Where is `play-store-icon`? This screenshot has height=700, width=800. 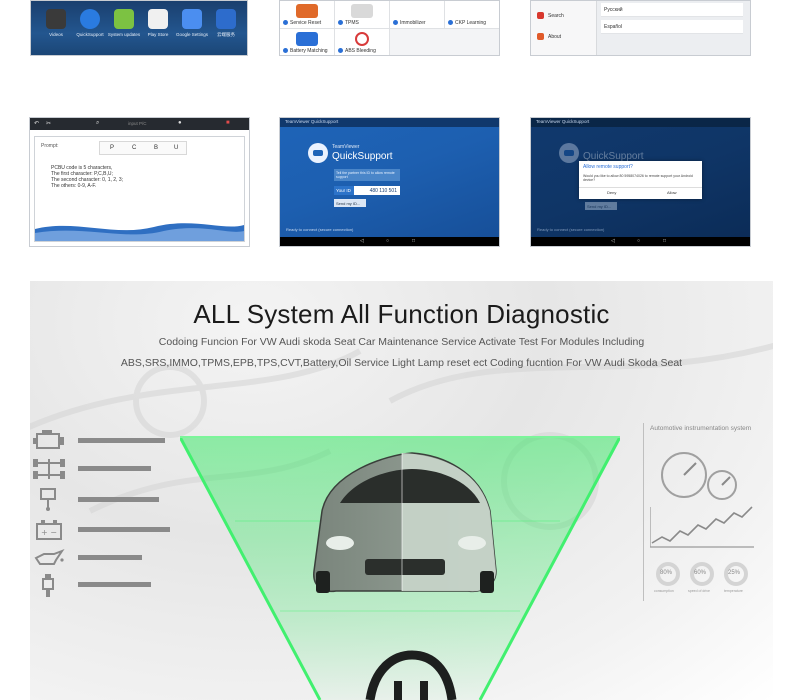 play-store-icon is located at coordinates (158, 19).